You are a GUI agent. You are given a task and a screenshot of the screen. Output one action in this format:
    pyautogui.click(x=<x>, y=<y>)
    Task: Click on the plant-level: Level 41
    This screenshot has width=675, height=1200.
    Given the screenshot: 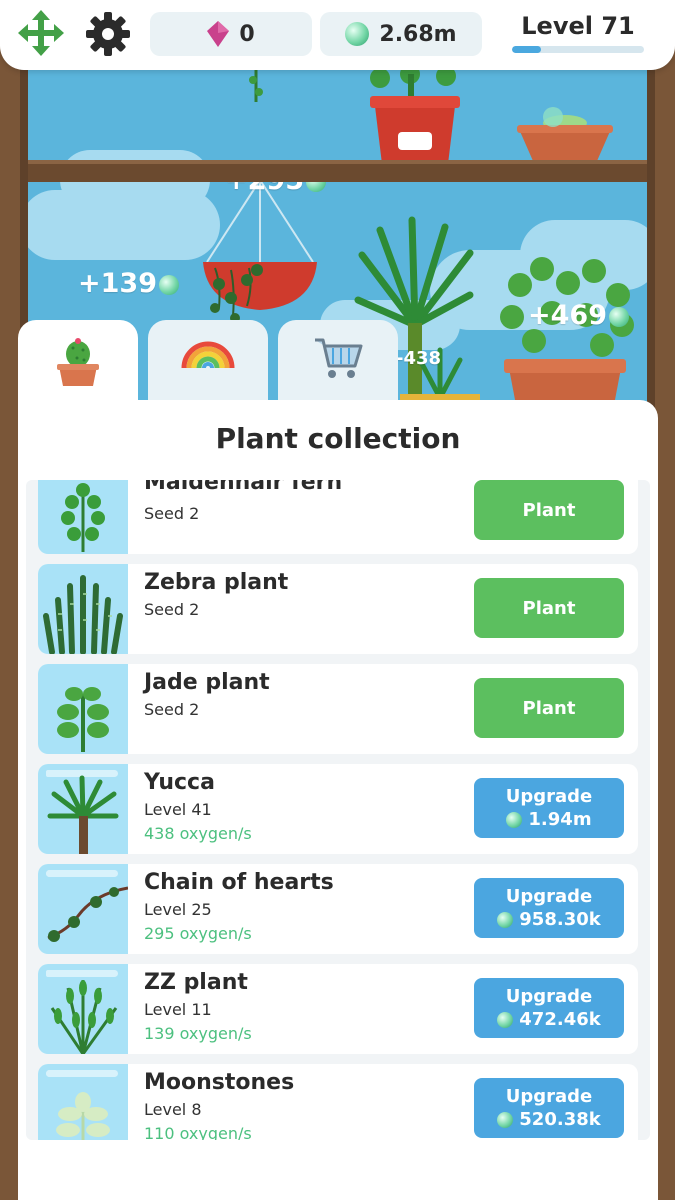 What is the action you would take?
    pyautogui.click(x=178, y=809)
    